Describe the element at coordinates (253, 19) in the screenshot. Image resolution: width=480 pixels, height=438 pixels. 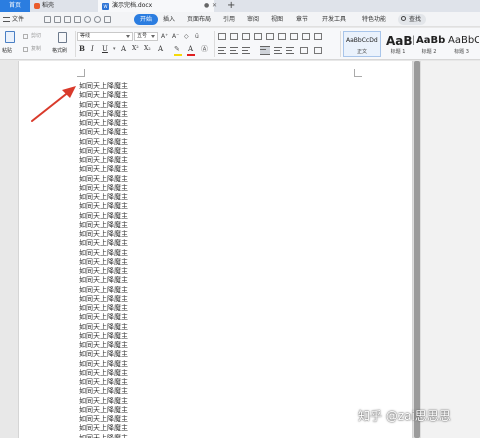
I see `menu-review: 审阅` at that location.